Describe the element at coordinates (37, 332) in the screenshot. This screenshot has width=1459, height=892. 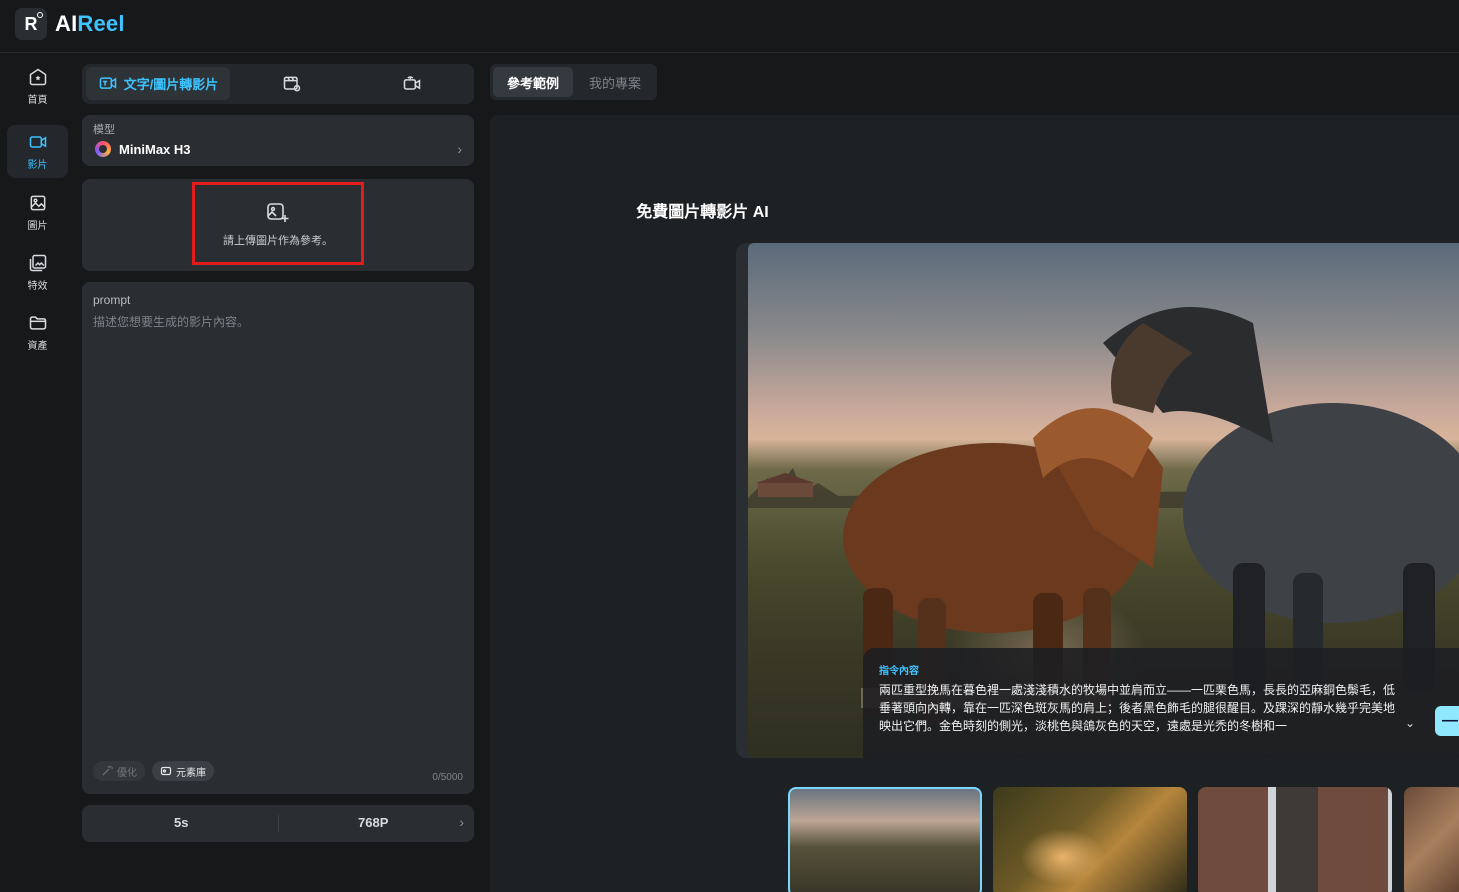
I see `nav-item-assets: 資產` at that location.